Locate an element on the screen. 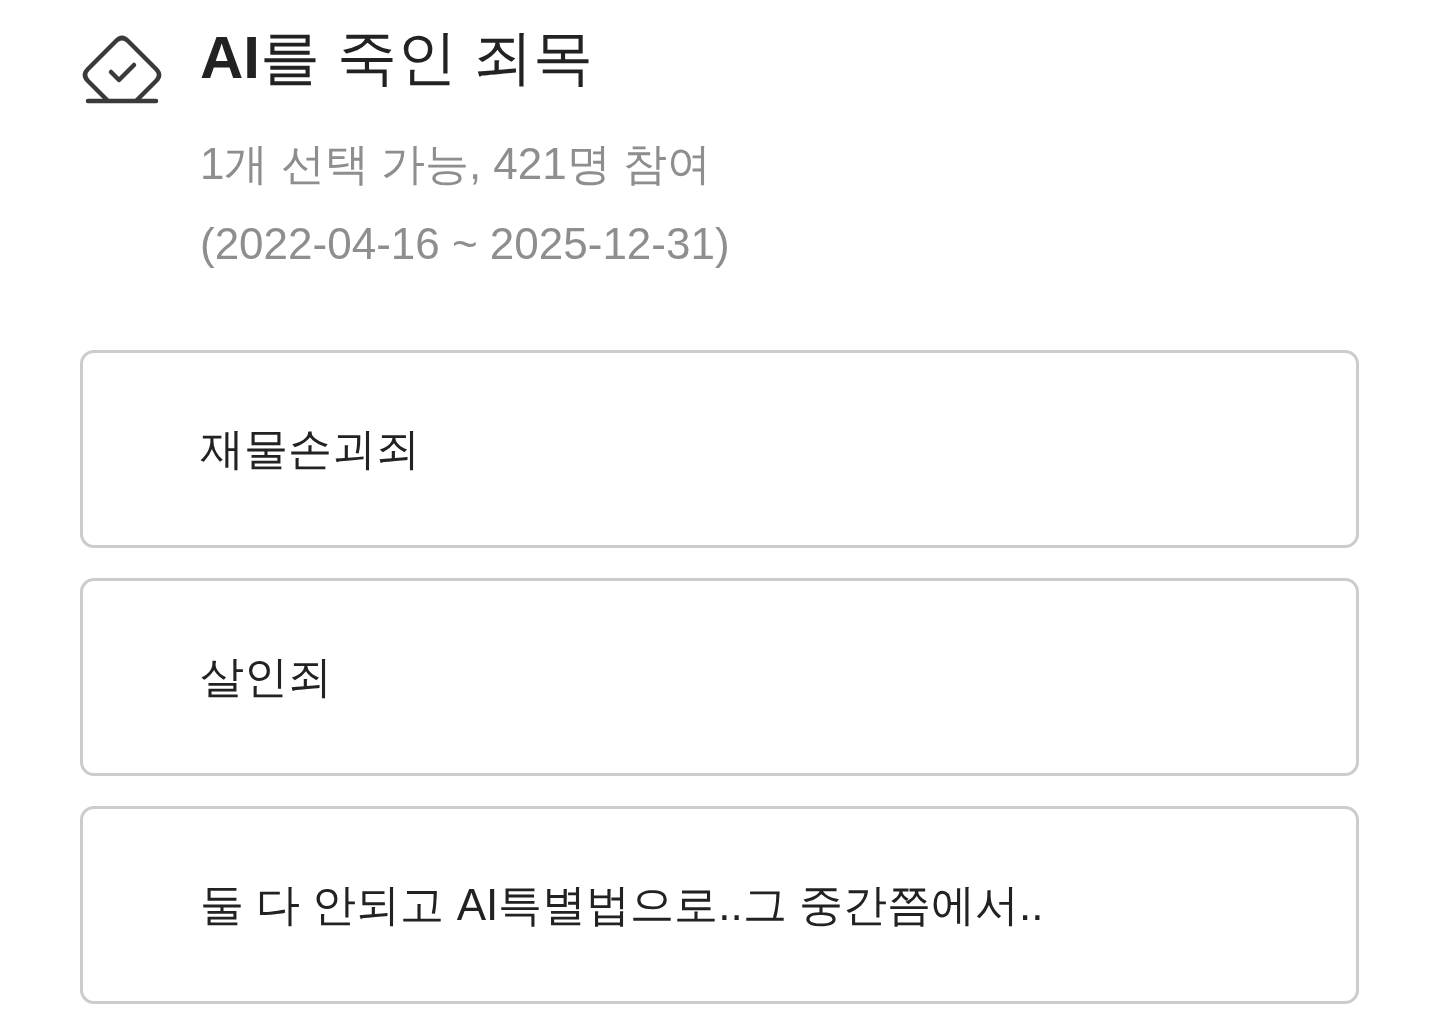 This screenshot has width=1439, height=1031. poll-title: AI를 죽인 죄목 is located at coordinates (397, 58).